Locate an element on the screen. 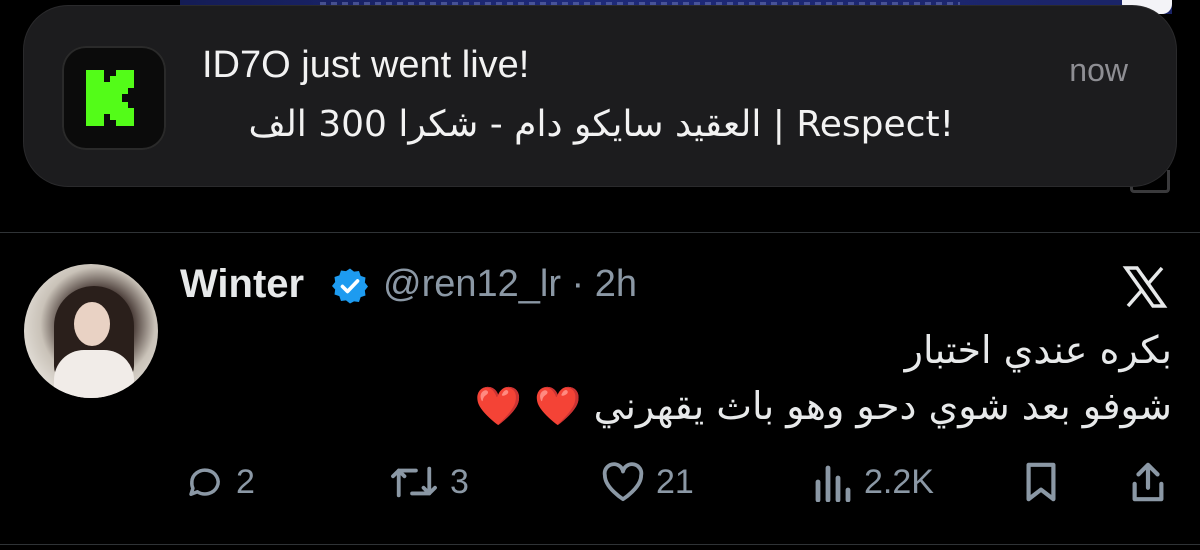 The image size is (1200, 550). kick-logo-icon is located at coordinates (114, 98).